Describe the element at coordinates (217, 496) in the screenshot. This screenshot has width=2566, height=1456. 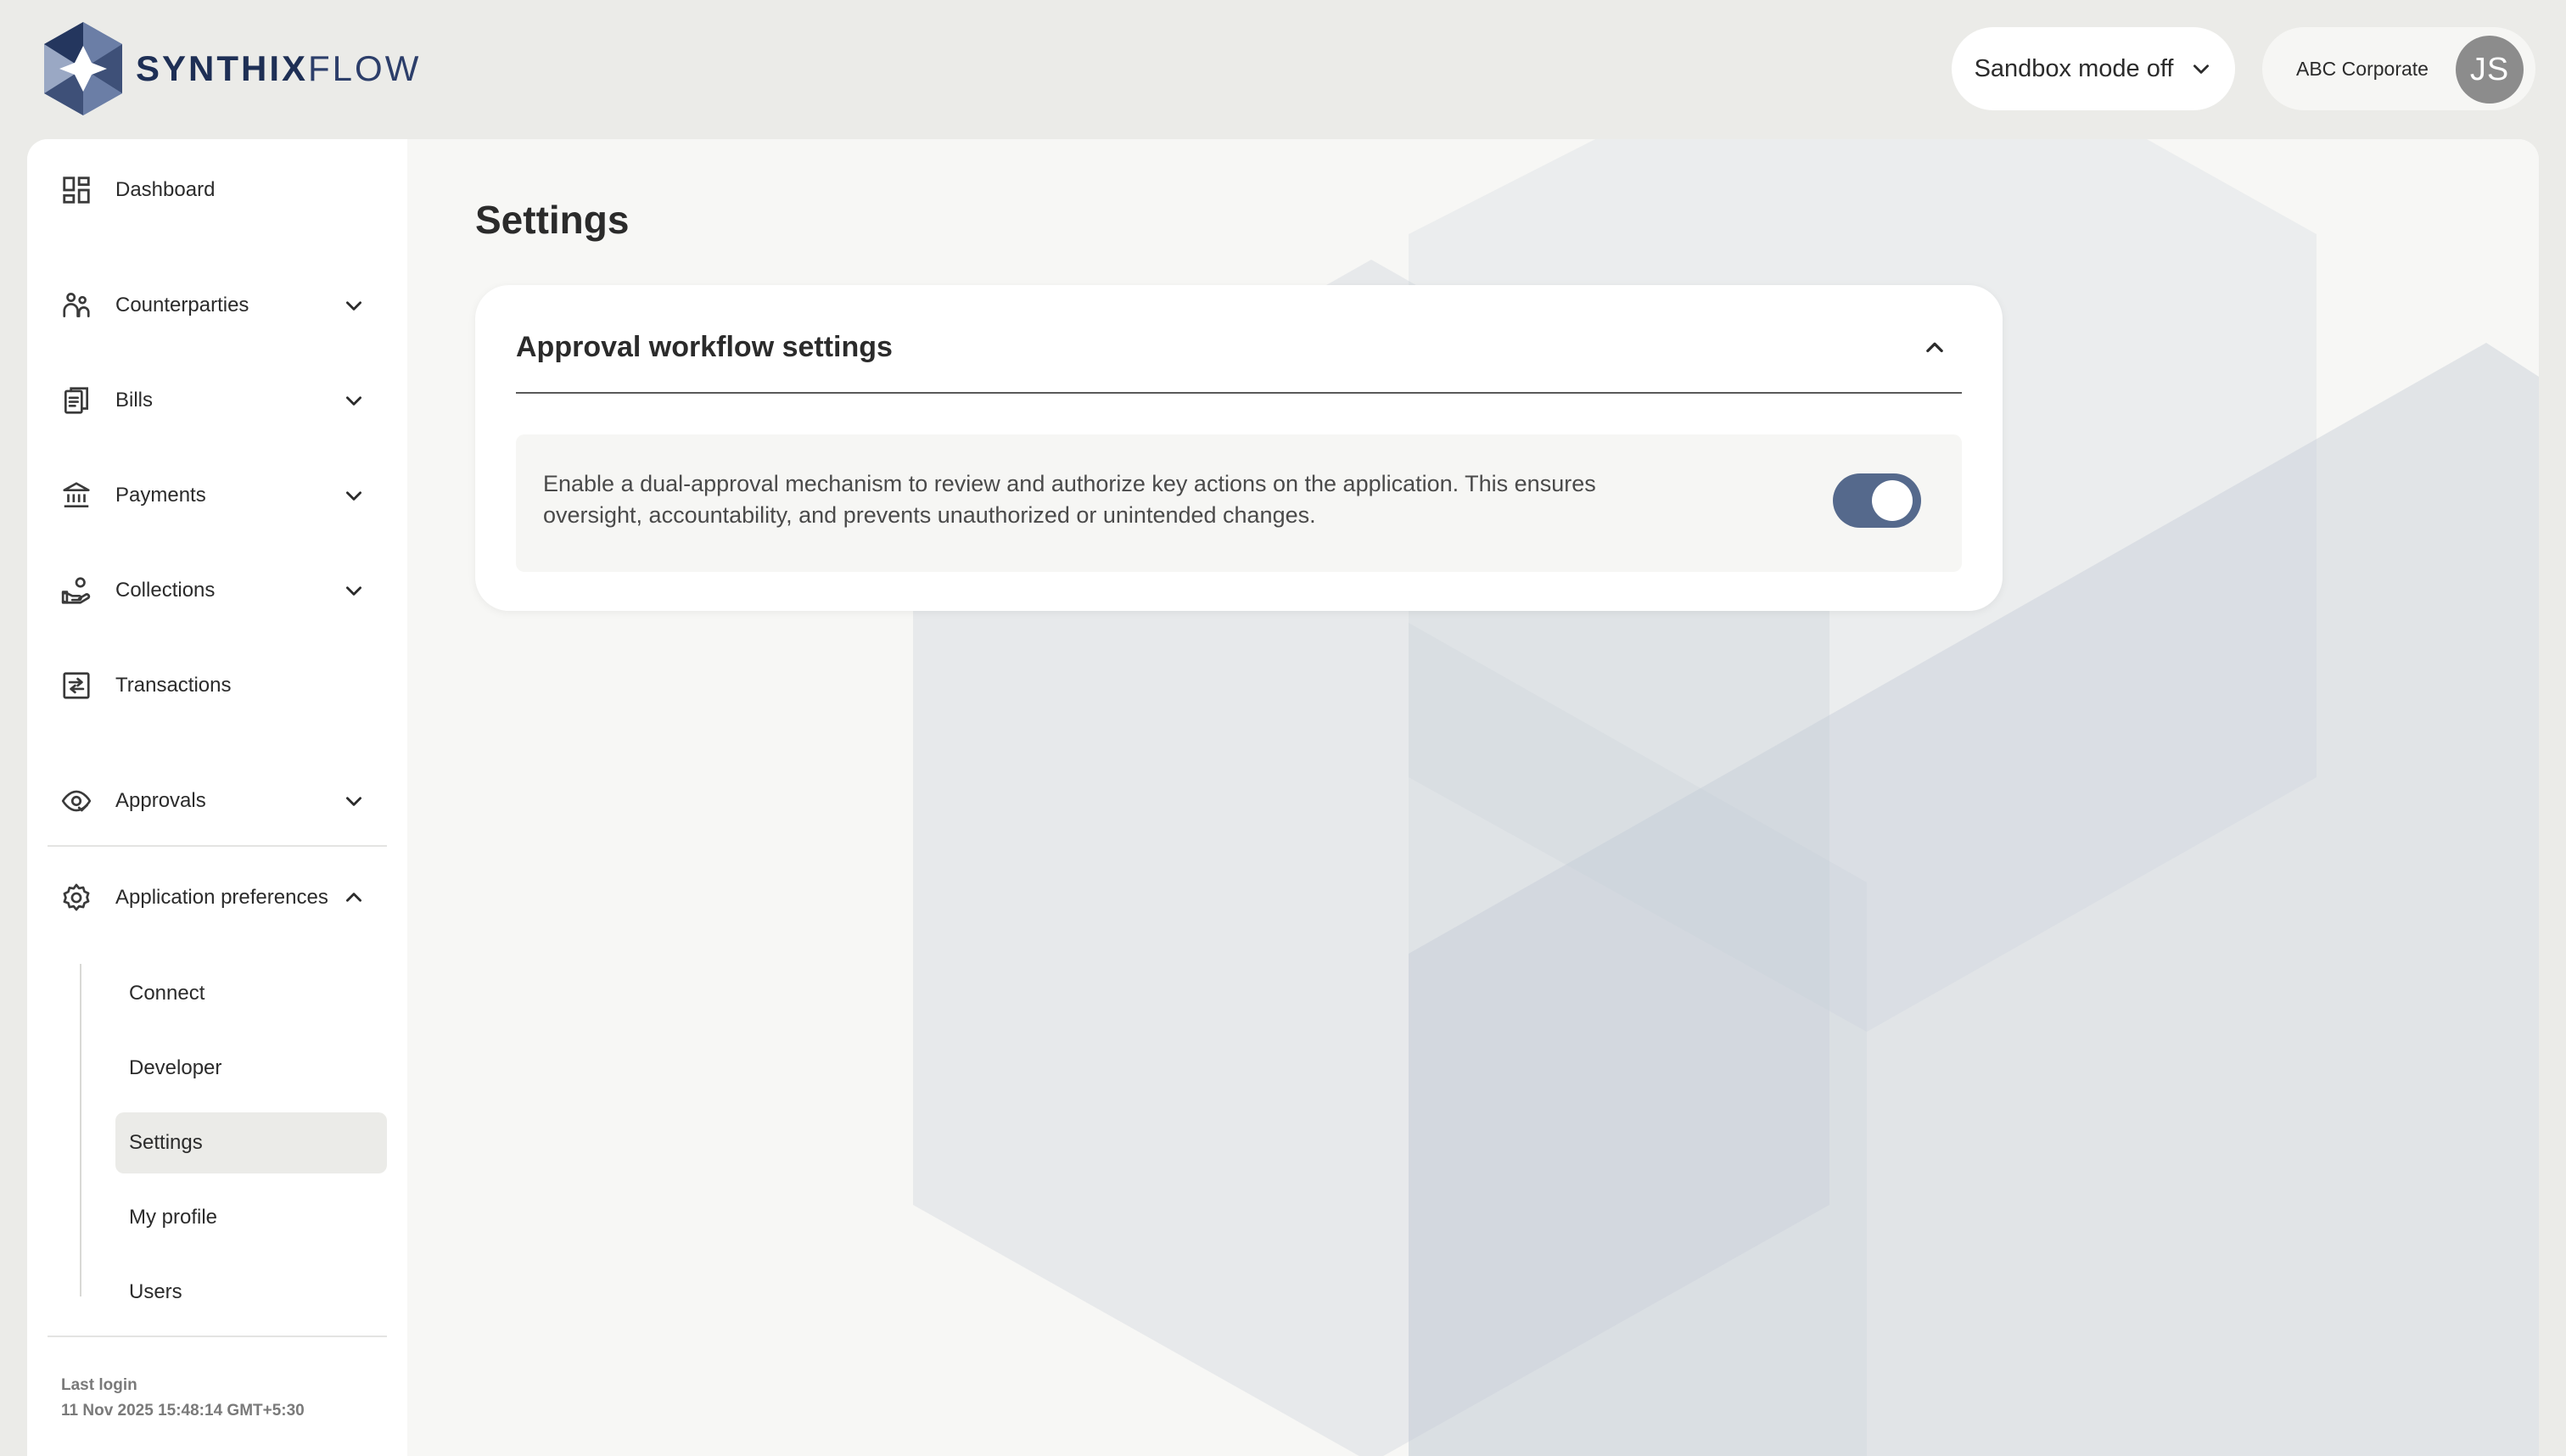
I see `sidebar-item-payments: Payments` at that location.